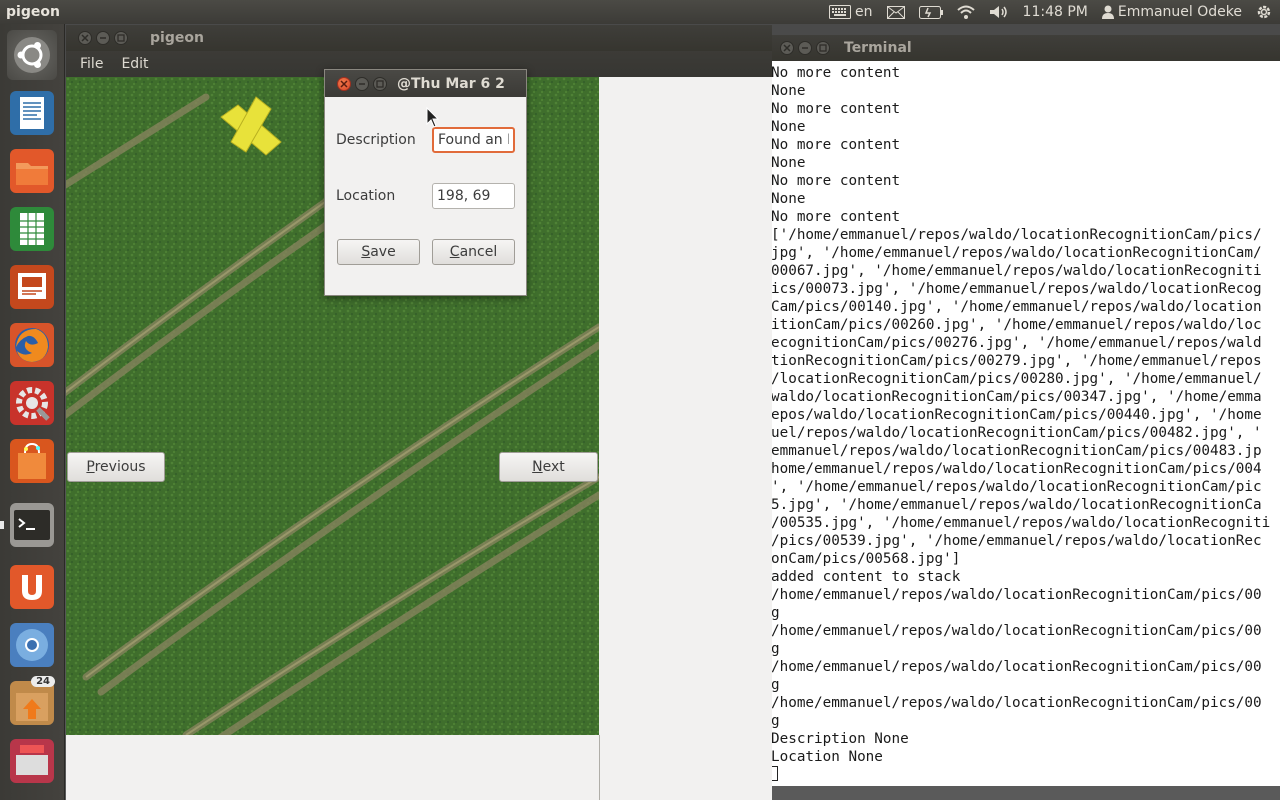 The width and height of the screenshot is (1280, 800). What do you see at coordinates (451, 83) in the screenshot?
I see `dialog-title: @Thu Mar 6 2` at bounding box center [451, 83].